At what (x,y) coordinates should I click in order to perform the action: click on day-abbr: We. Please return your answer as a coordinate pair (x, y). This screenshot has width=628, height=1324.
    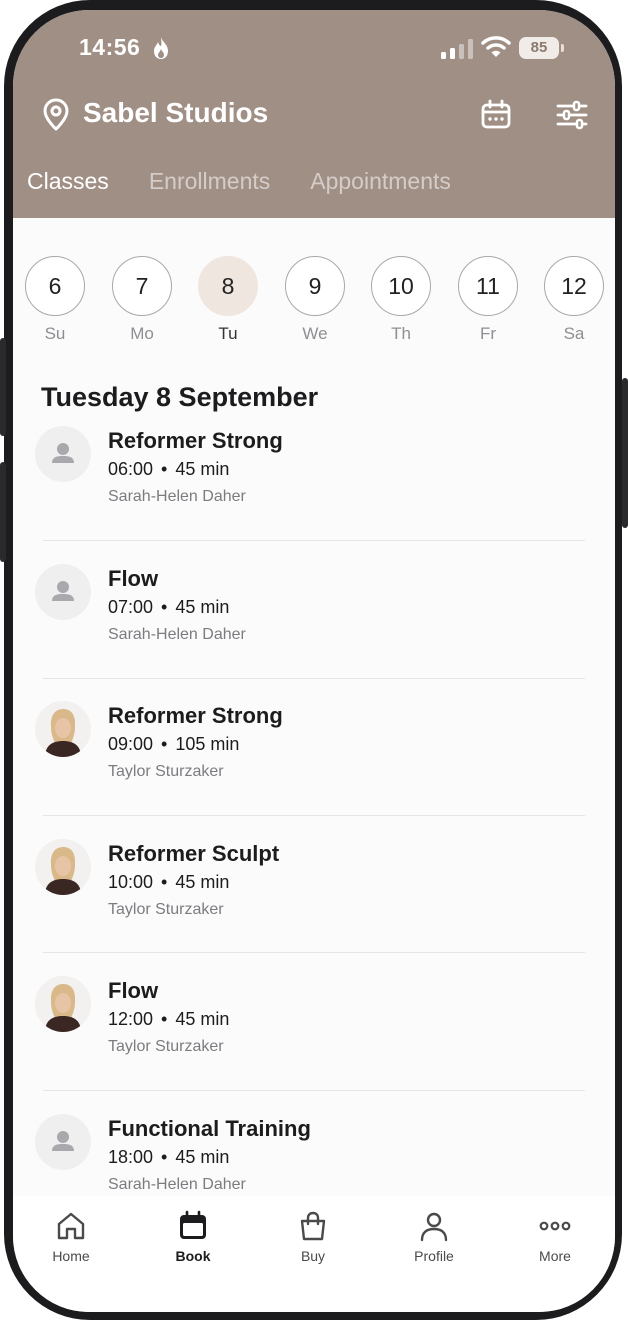
    Looking at the image, I should click on (315, 333).